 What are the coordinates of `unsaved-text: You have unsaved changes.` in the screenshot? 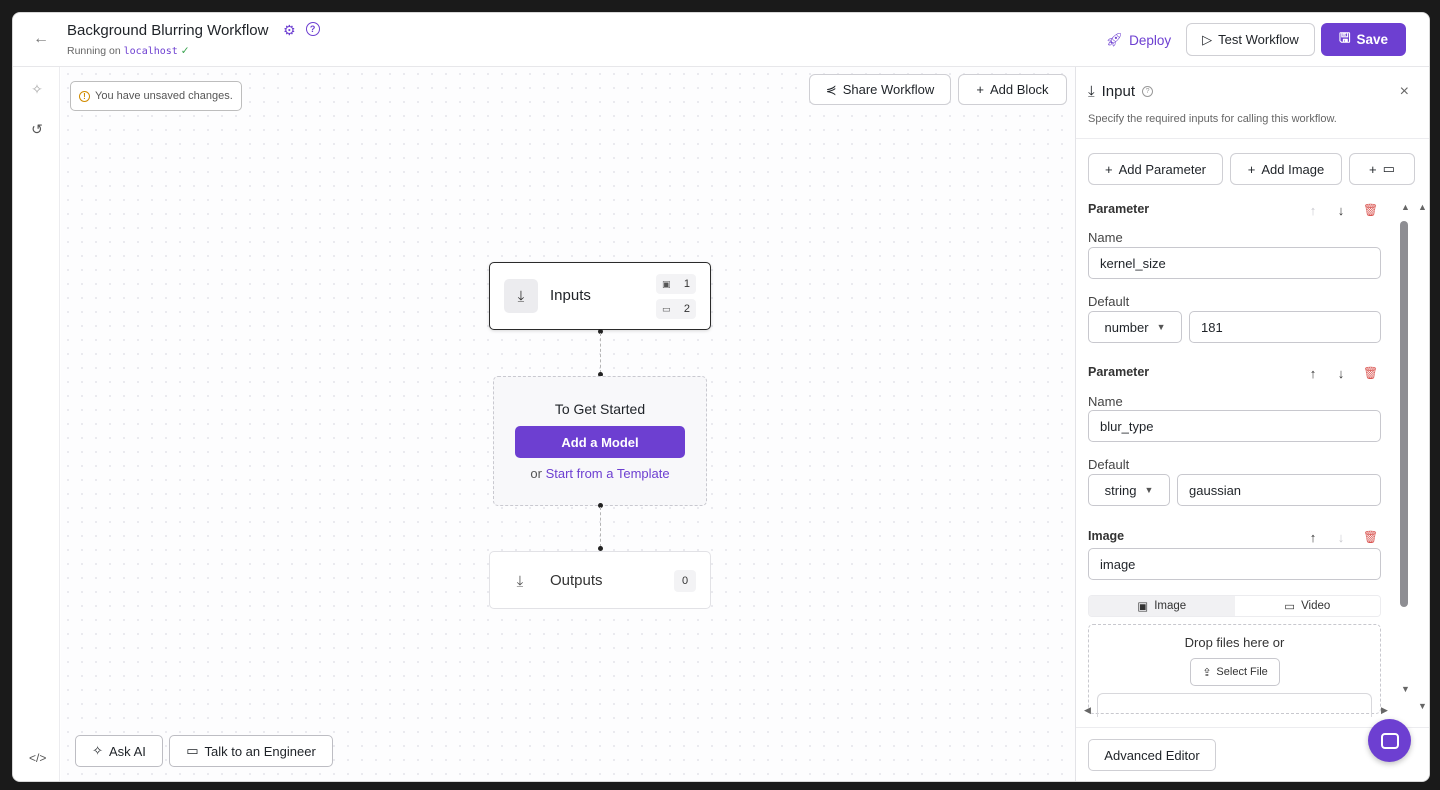 It's located at (164, 96).